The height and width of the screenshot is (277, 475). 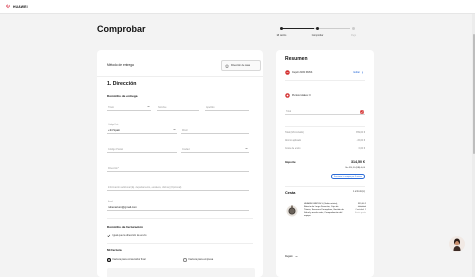 I want to click on invoice-company-radio: Factura para empresa, so click(x=198, y=260).